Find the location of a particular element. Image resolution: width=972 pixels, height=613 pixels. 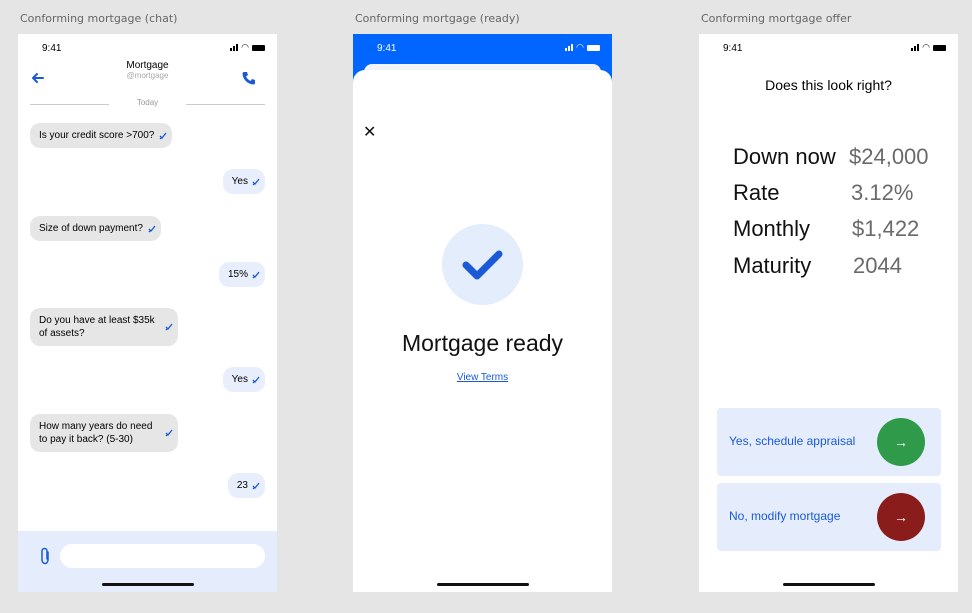

message-text: Is your credit score >700? is located at coordinates (97, 135).